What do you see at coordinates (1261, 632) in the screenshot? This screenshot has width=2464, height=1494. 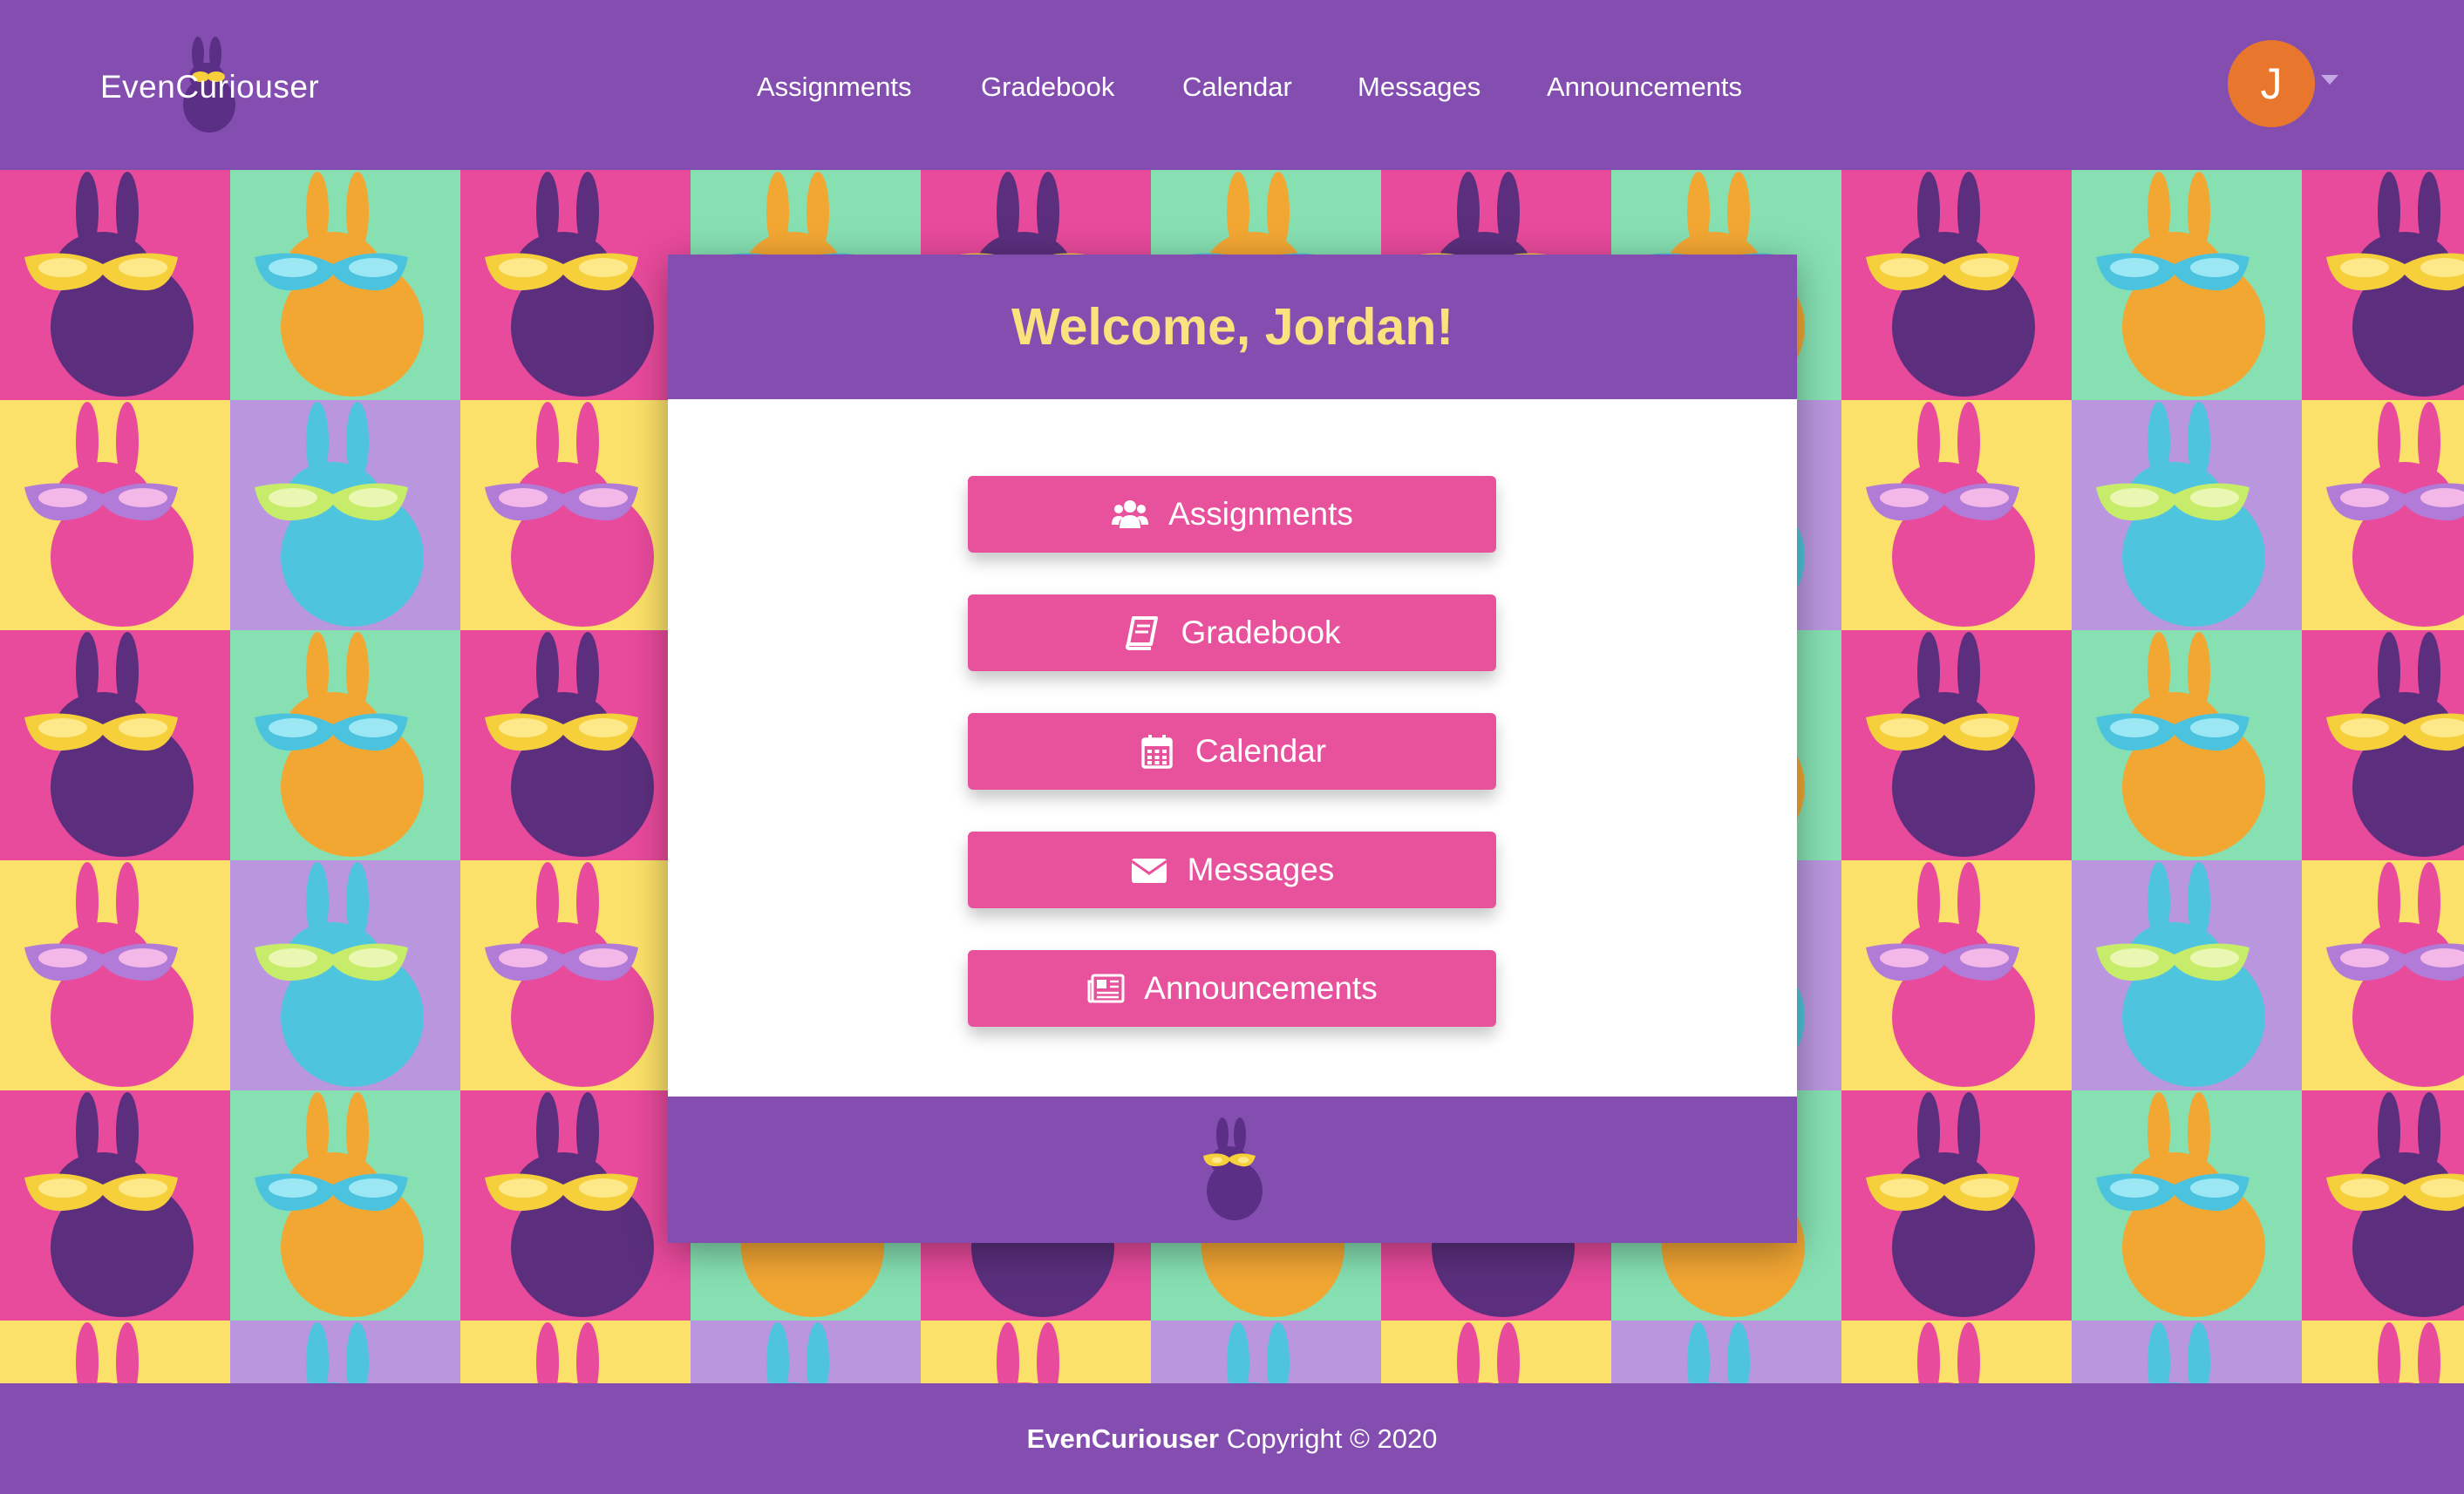 I see `gradebook-button-label: Gradebook` at bounding box center [1261, 632].